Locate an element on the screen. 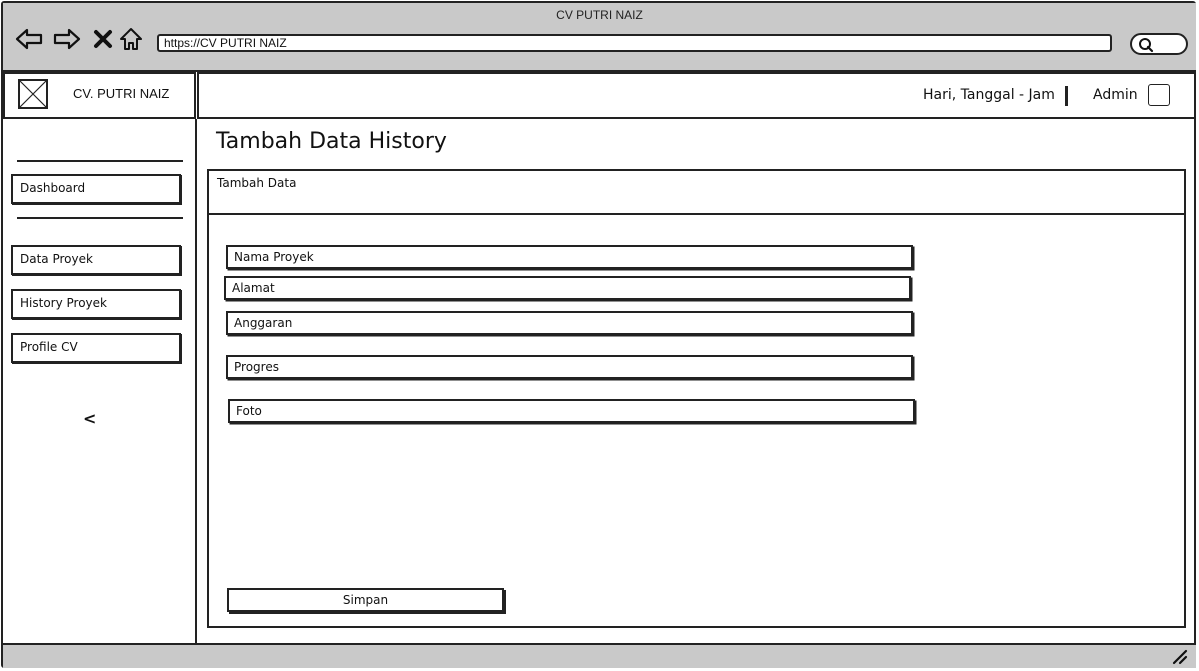 Image resolution: width=1199 pixels, height=671 pixels. panel-header: Tambah Data is located at coordinates (696, 193).